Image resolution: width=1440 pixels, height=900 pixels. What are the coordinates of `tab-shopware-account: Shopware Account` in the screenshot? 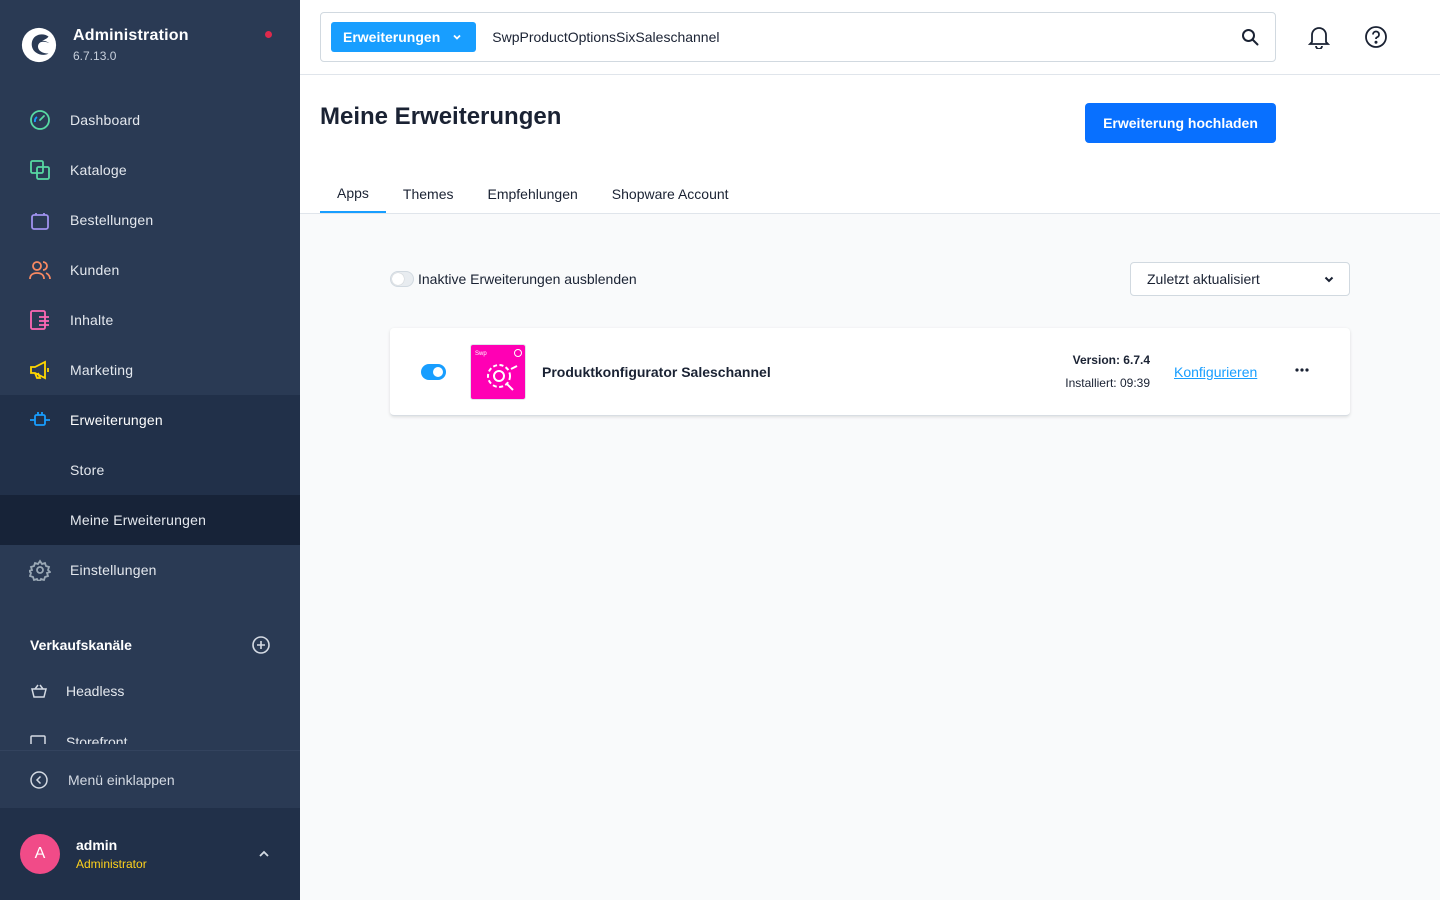 It's located at (670, 194).